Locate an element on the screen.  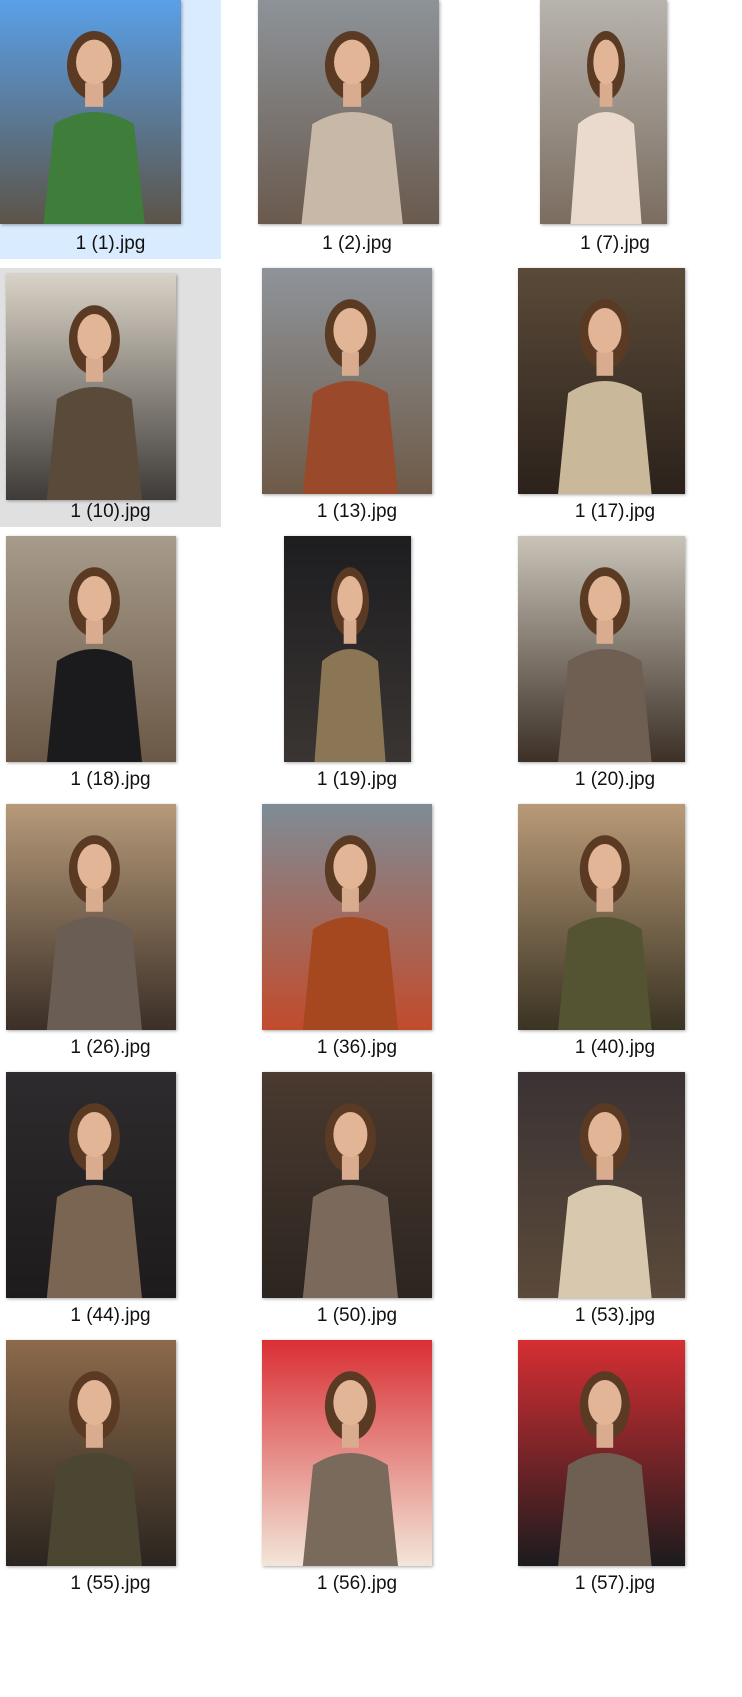
file-name-label: 1 (10).jpg is located at coordinates (110, 511).